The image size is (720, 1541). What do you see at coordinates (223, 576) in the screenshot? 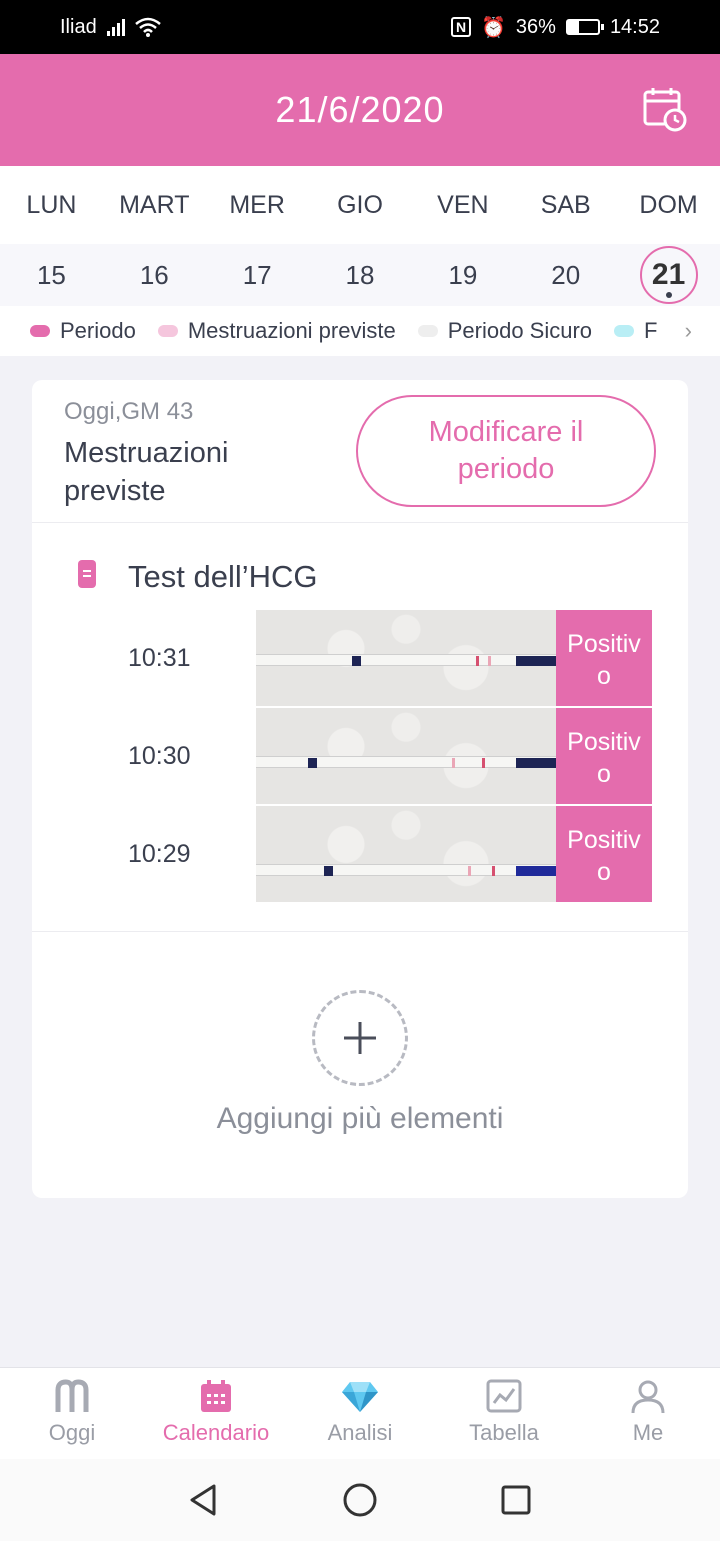
I see `section-title: Test dell’HCG` at bounding box center [223, 576].